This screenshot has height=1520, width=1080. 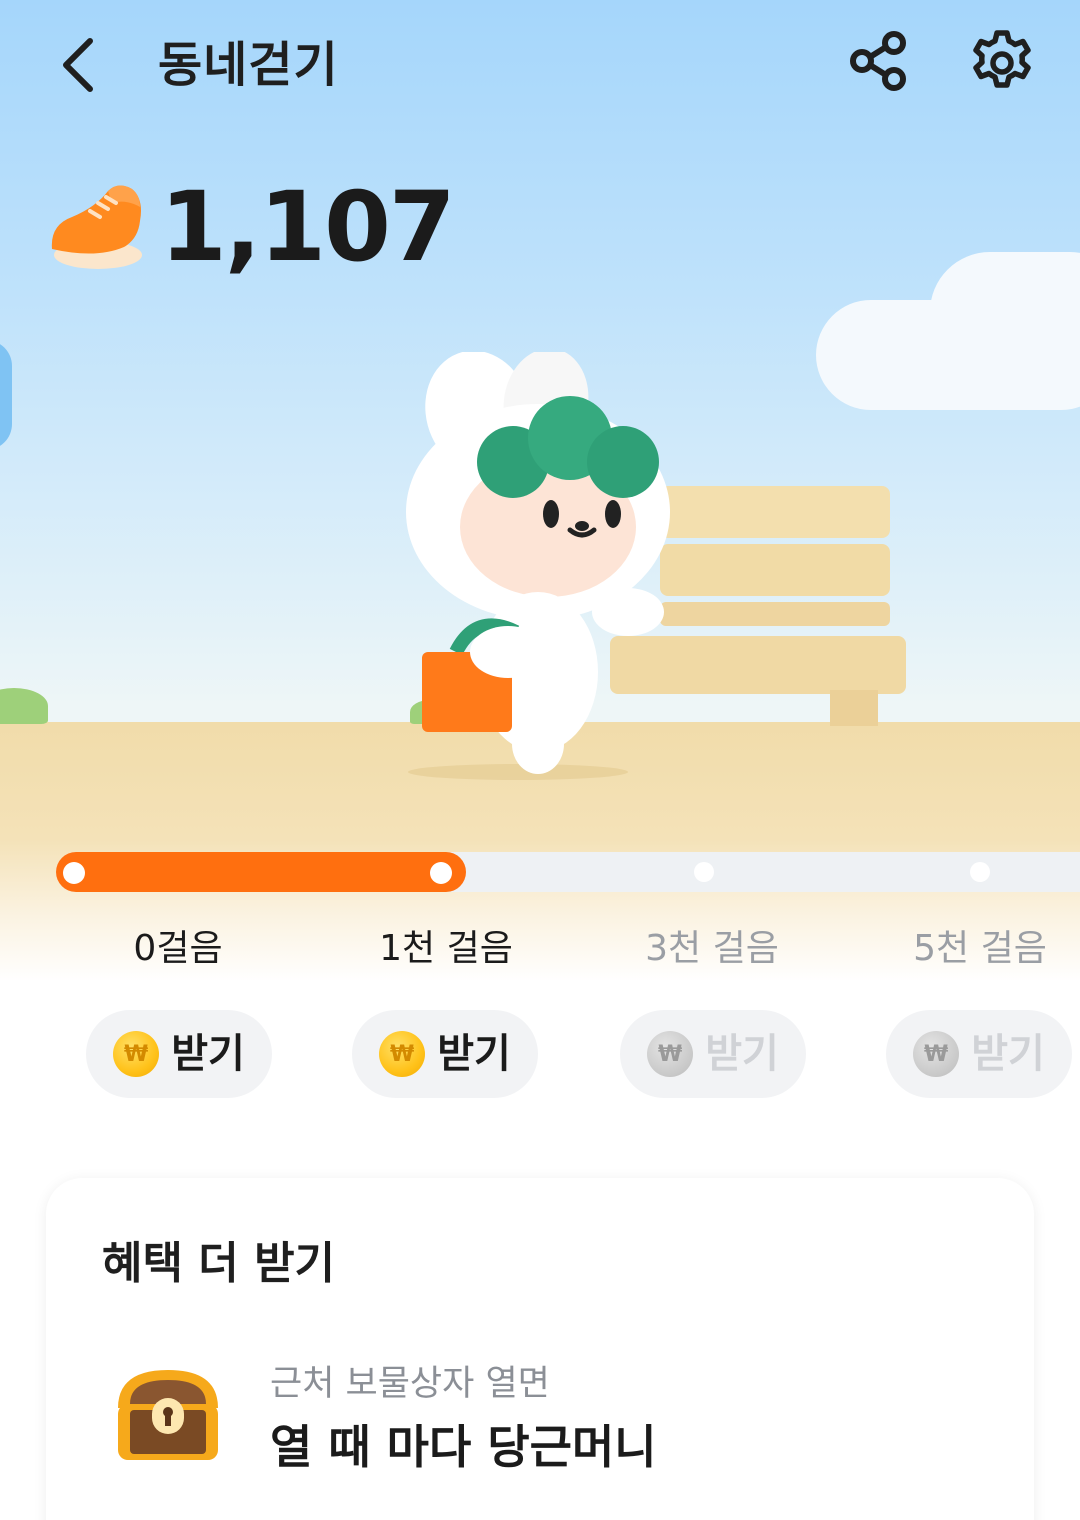 I want to click on settings-button, so click(x=1002, y=63).